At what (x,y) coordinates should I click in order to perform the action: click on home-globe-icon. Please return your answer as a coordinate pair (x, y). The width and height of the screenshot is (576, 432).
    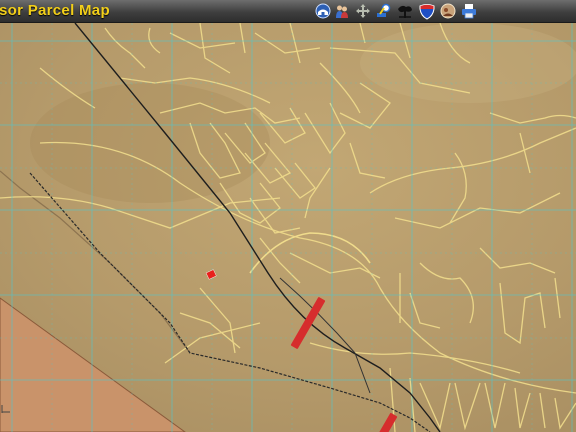
    Looking at the image, I should click on (323, 11).